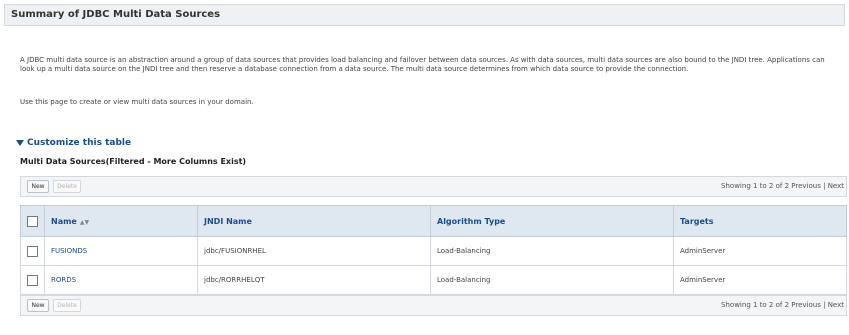 The image size is (849, 335). I want to click on jndi-name-cell: jdbc/FUSIONRHEL, so click(314, 251).